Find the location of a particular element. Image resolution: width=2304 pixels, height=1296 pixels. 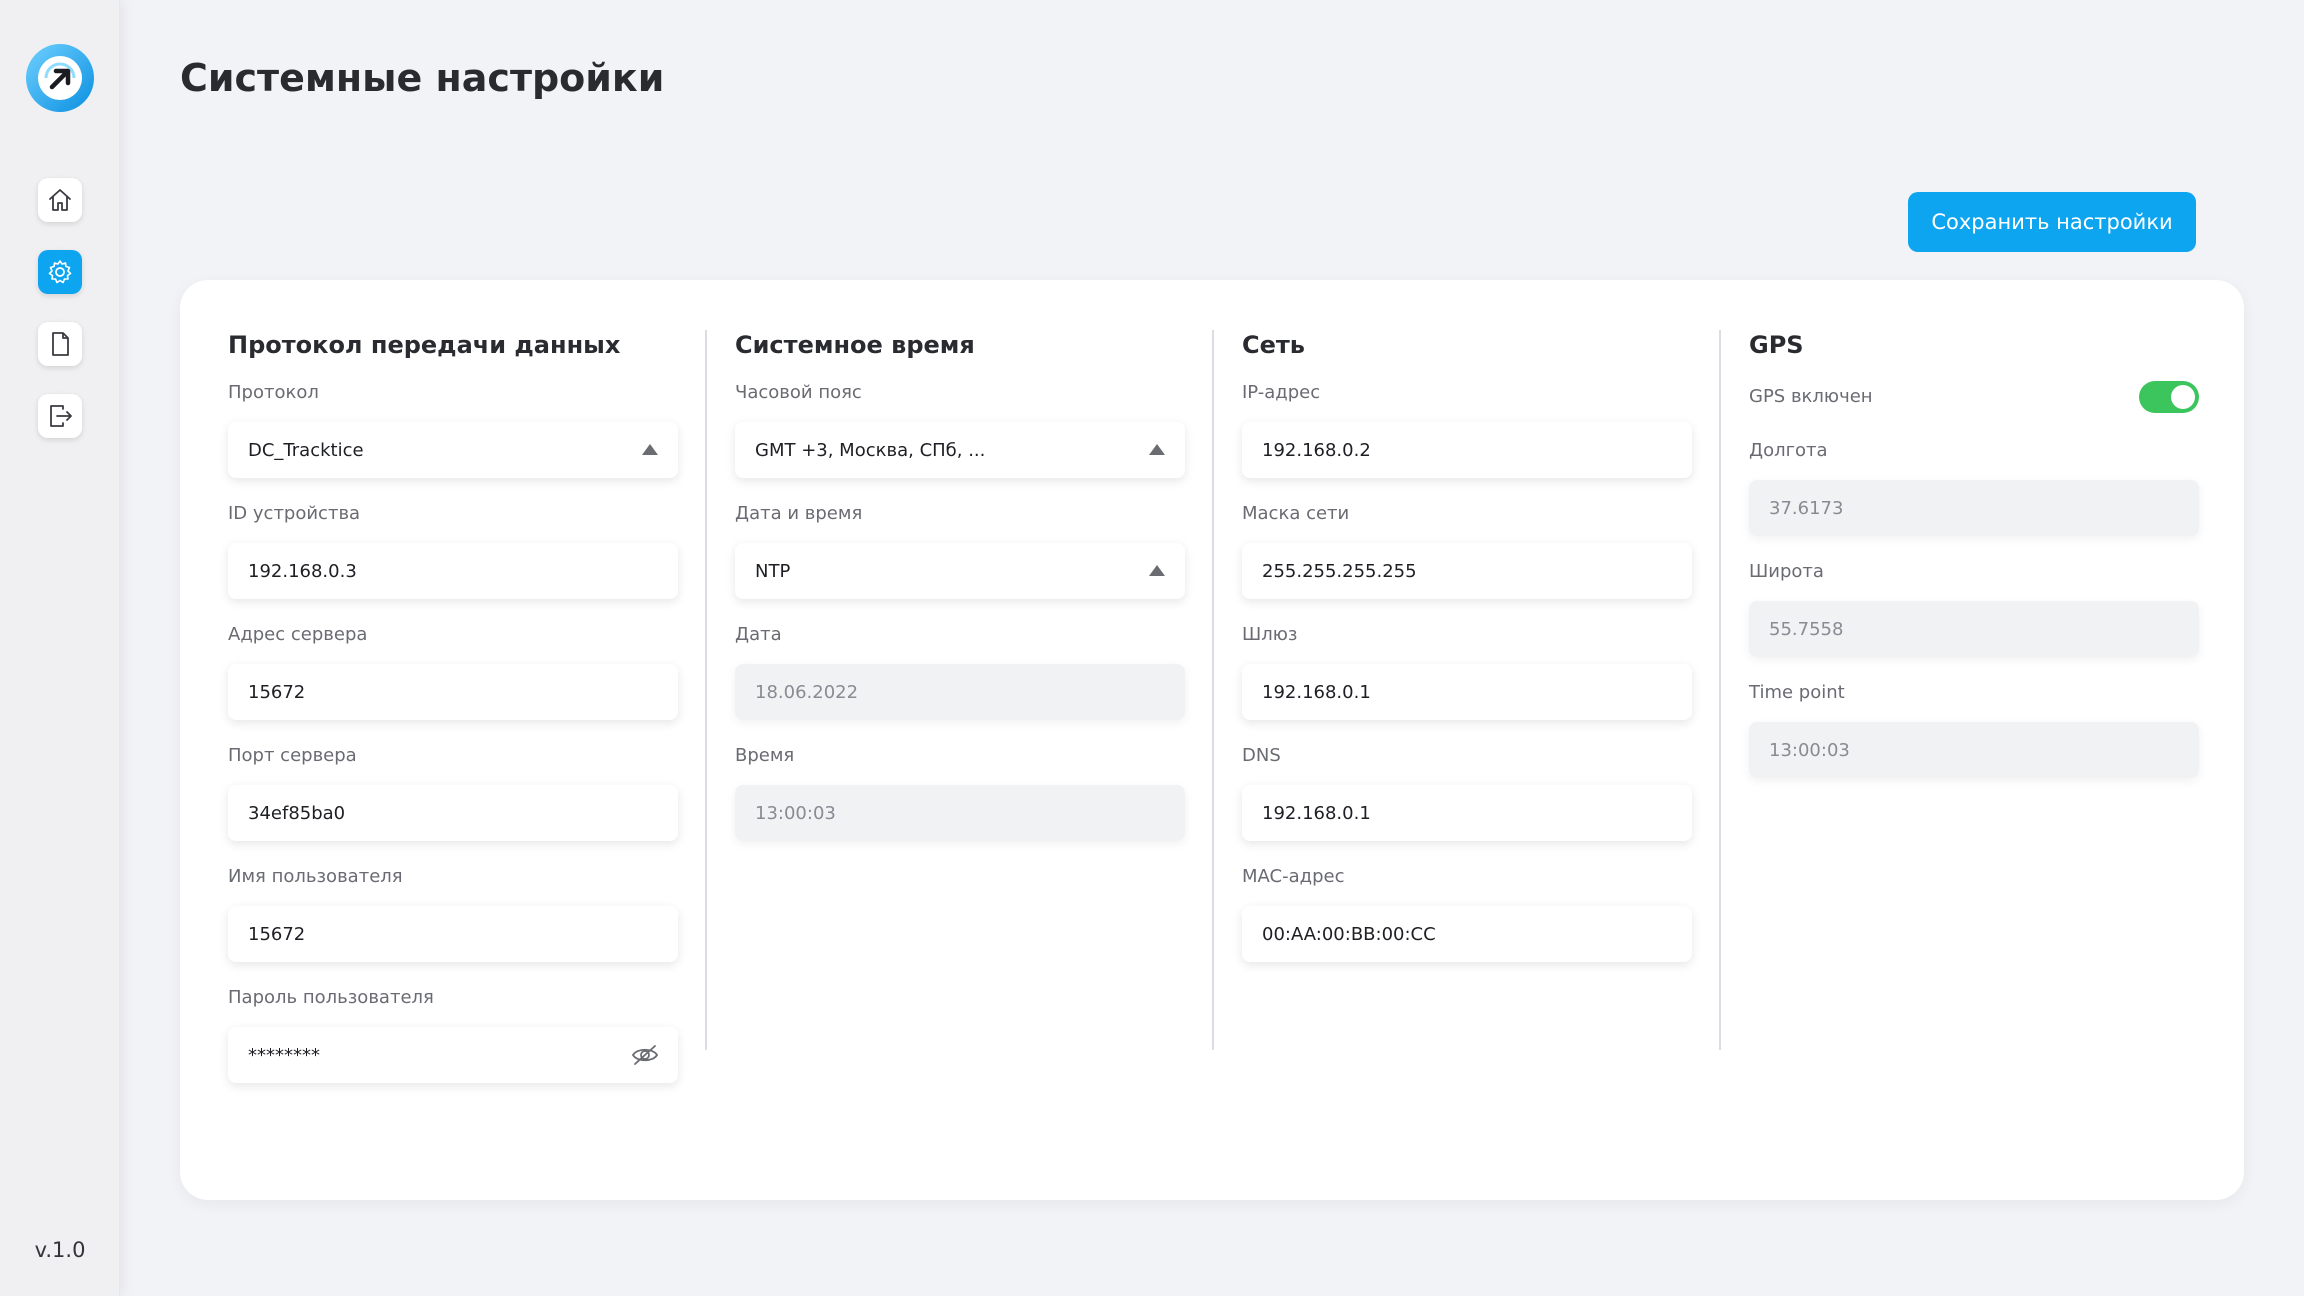

app-version: v.1.0 is located at coordinates (60, 1250).